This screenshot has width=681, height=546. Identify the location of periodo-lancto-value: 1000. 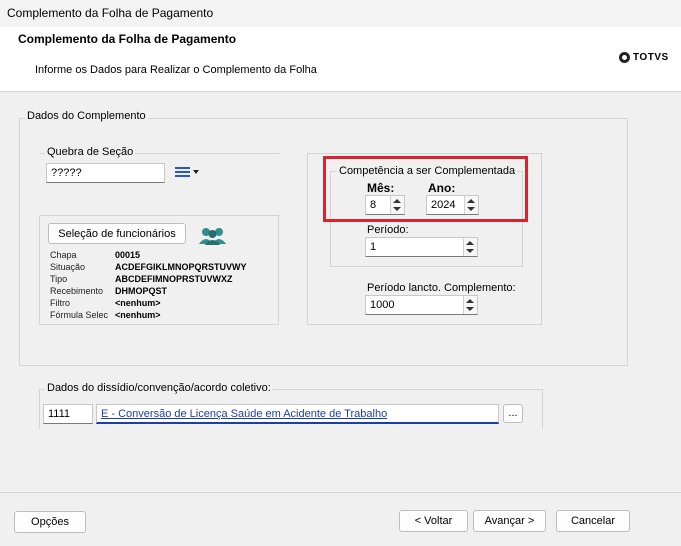
(382, 305).